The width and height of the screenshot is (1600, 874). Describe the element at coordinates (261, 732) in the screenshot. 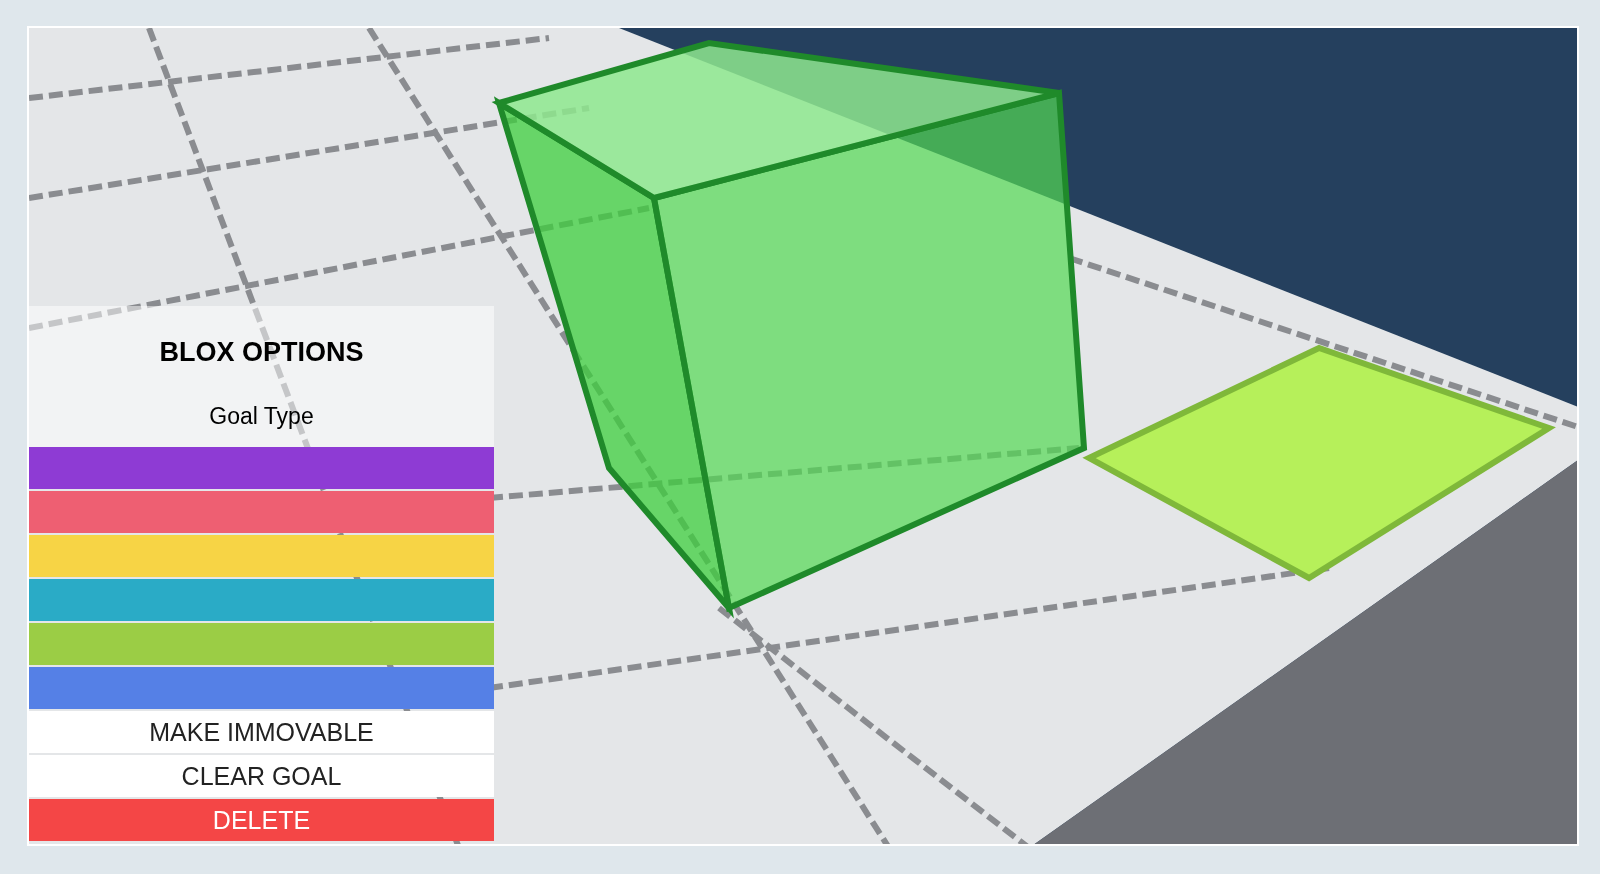

I see `action-button: MAKE IMMOVABLE` at that location.